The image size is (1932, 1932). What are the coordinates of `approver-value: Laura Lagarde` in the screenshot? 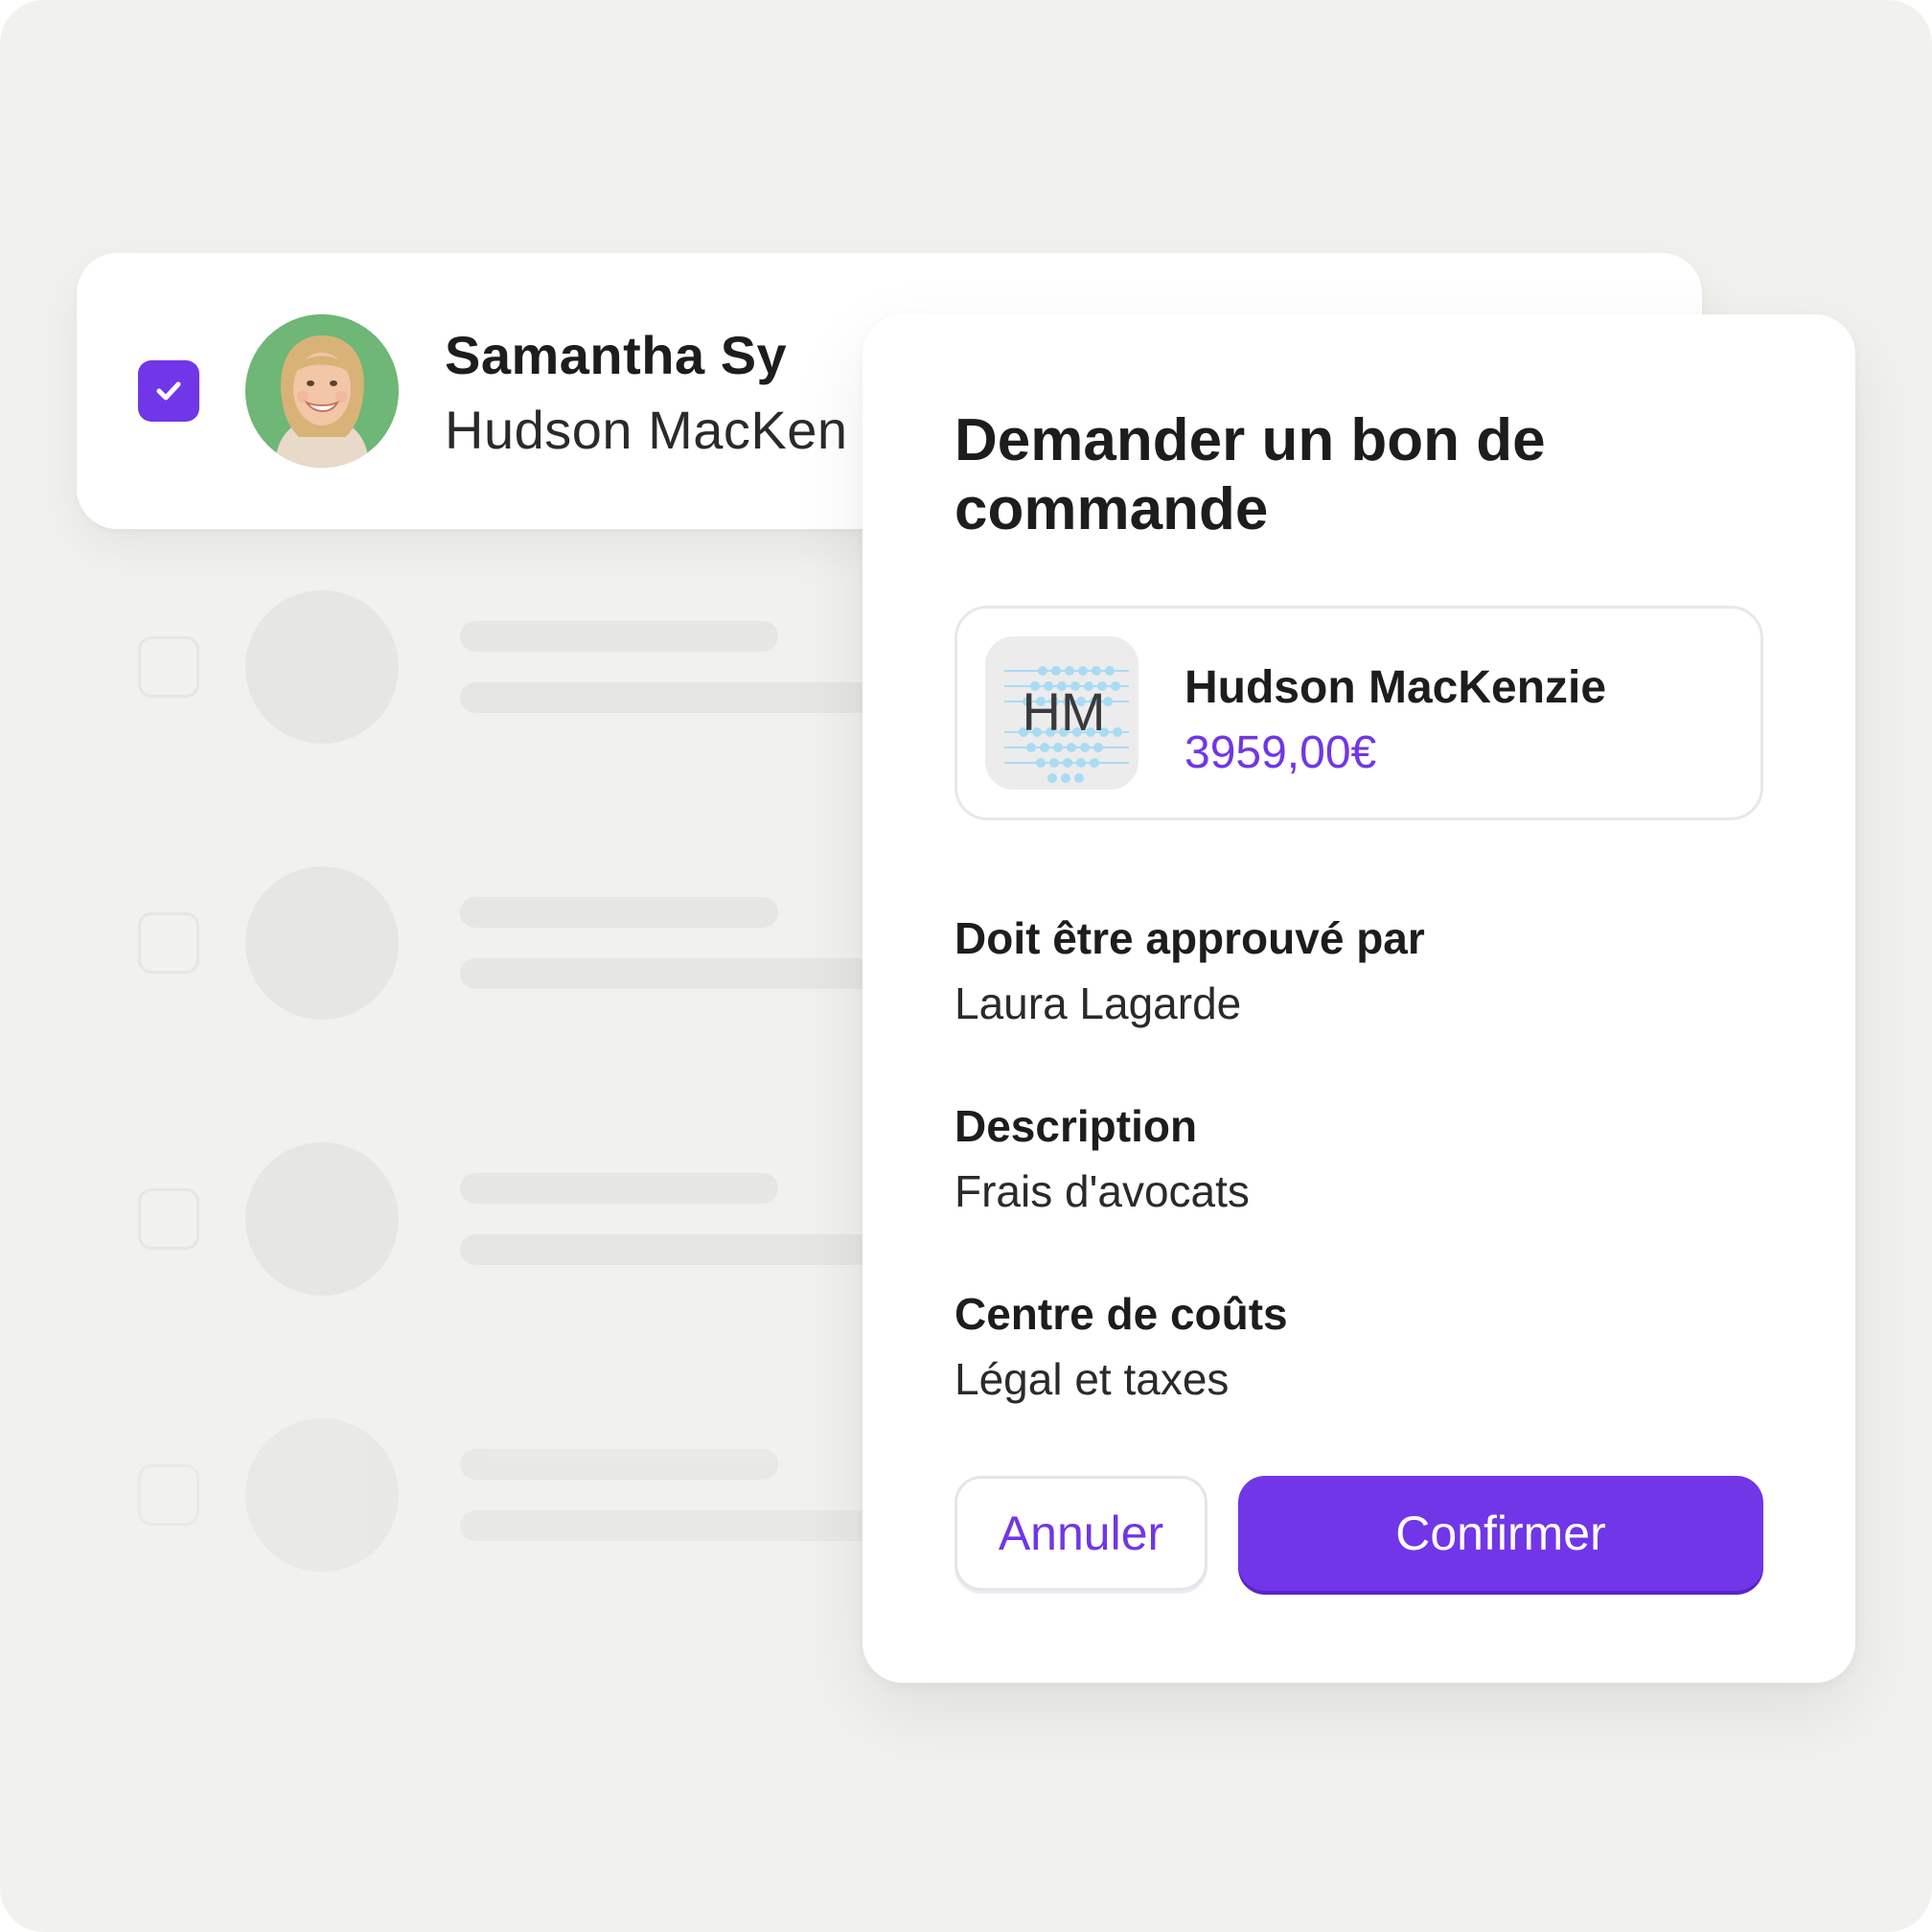 It's located at (1098, 1003).